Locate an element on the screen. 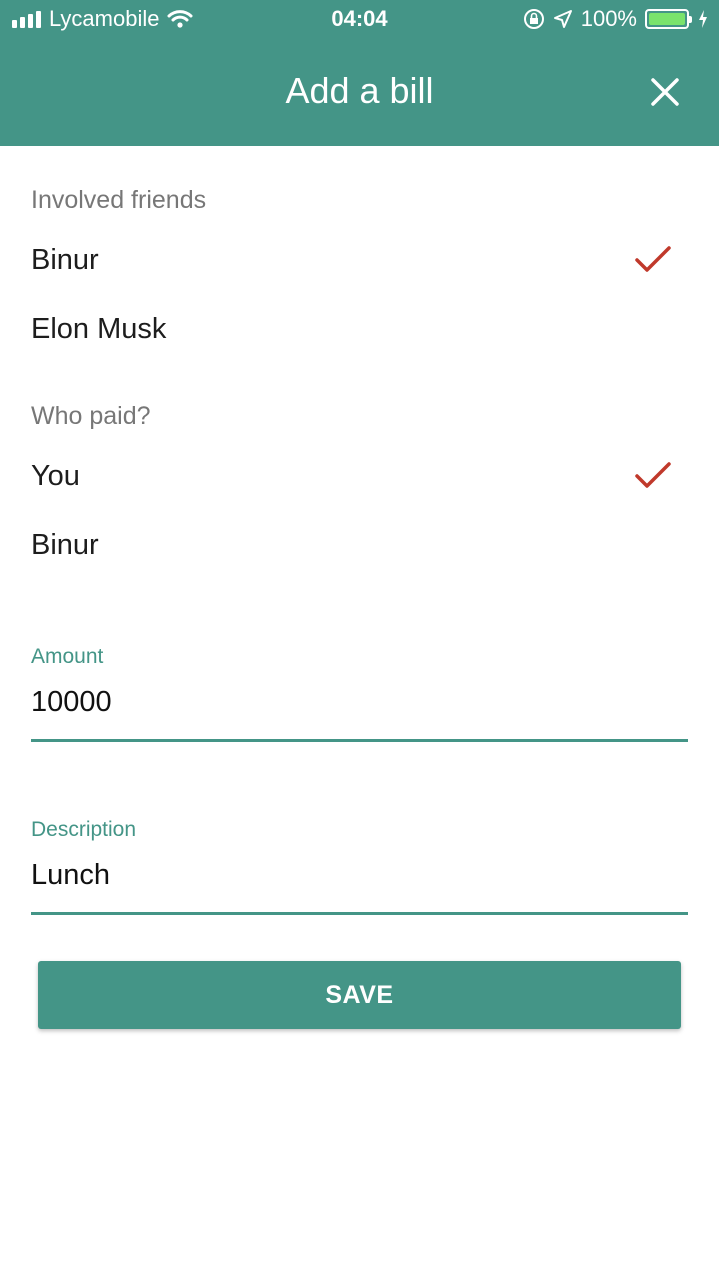 This screenshot has height=1280, width=719. payer-row-binur: Binur is located at coordinates (359, 545).